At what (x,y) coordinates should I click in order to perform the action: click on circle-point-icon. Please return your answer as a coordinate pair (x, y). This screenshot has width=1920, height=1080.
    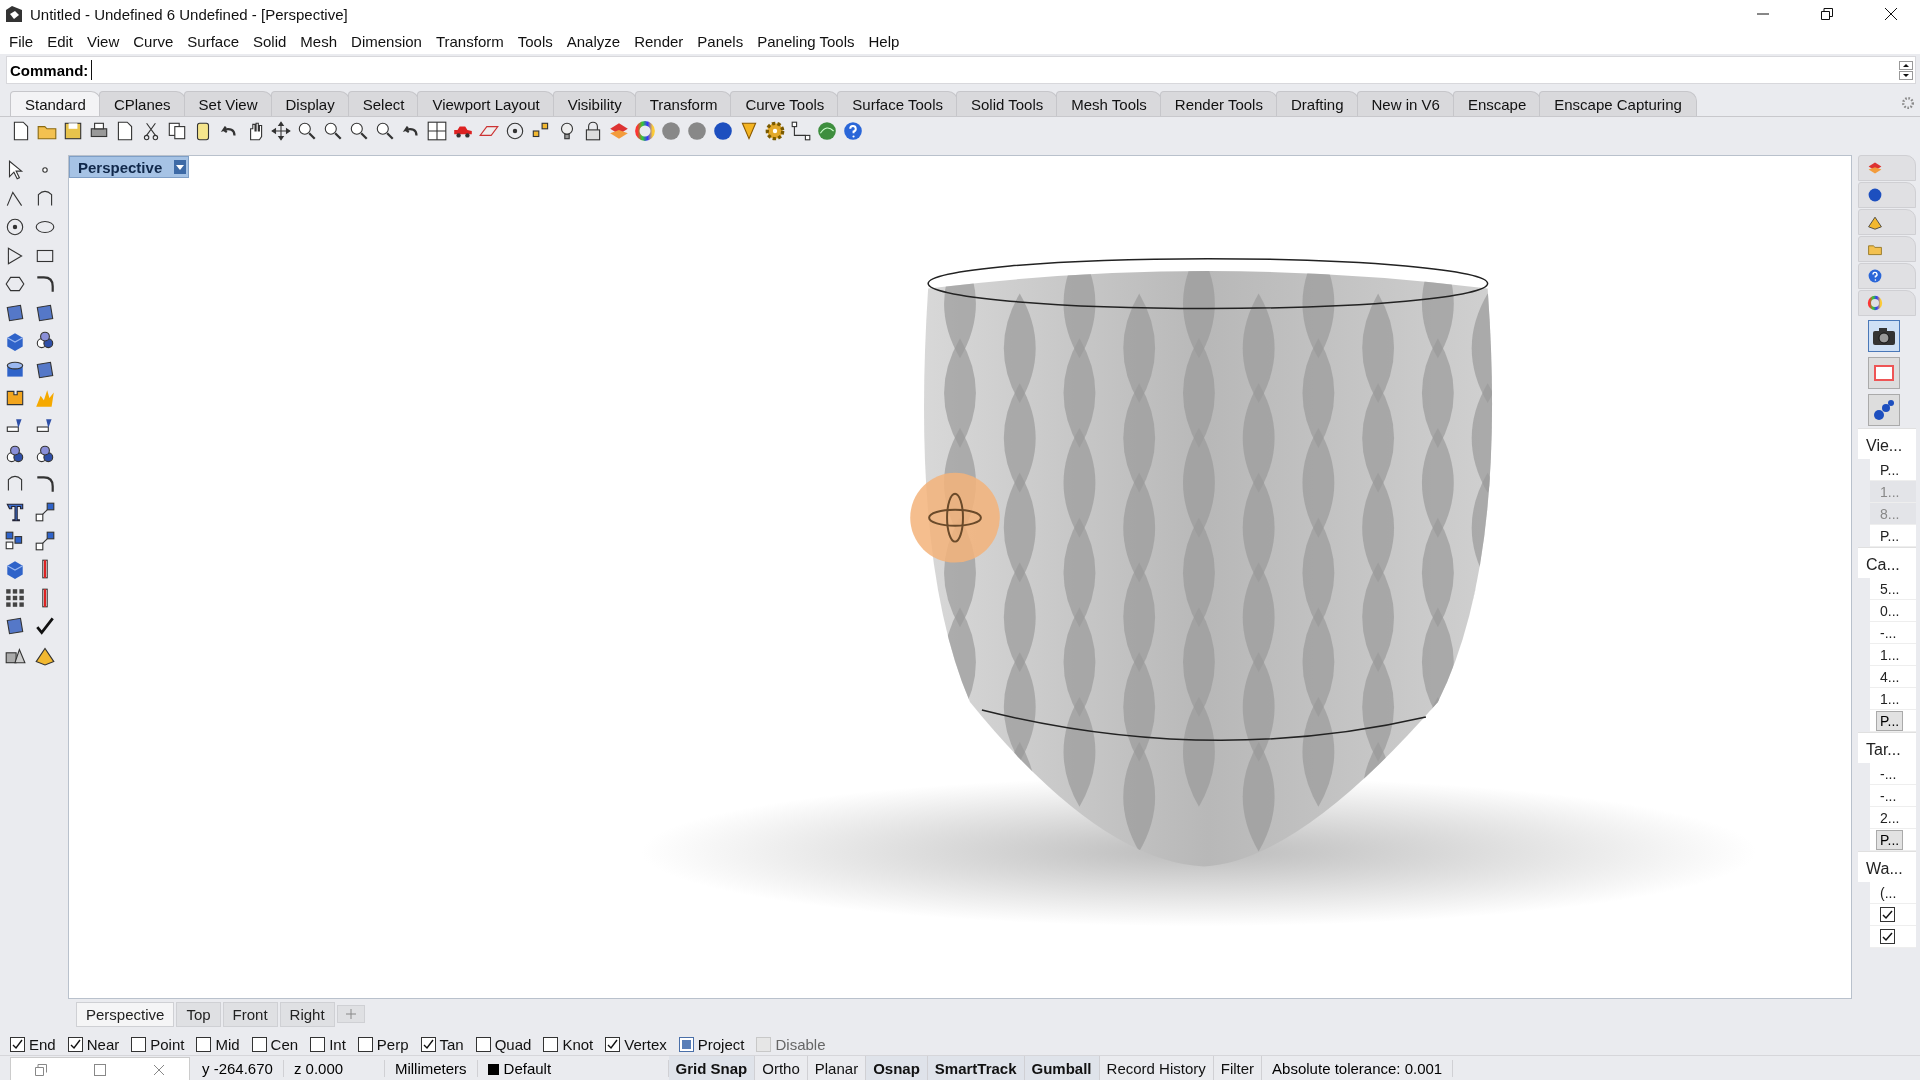
    Looking at the image, I should click on (515, 131).